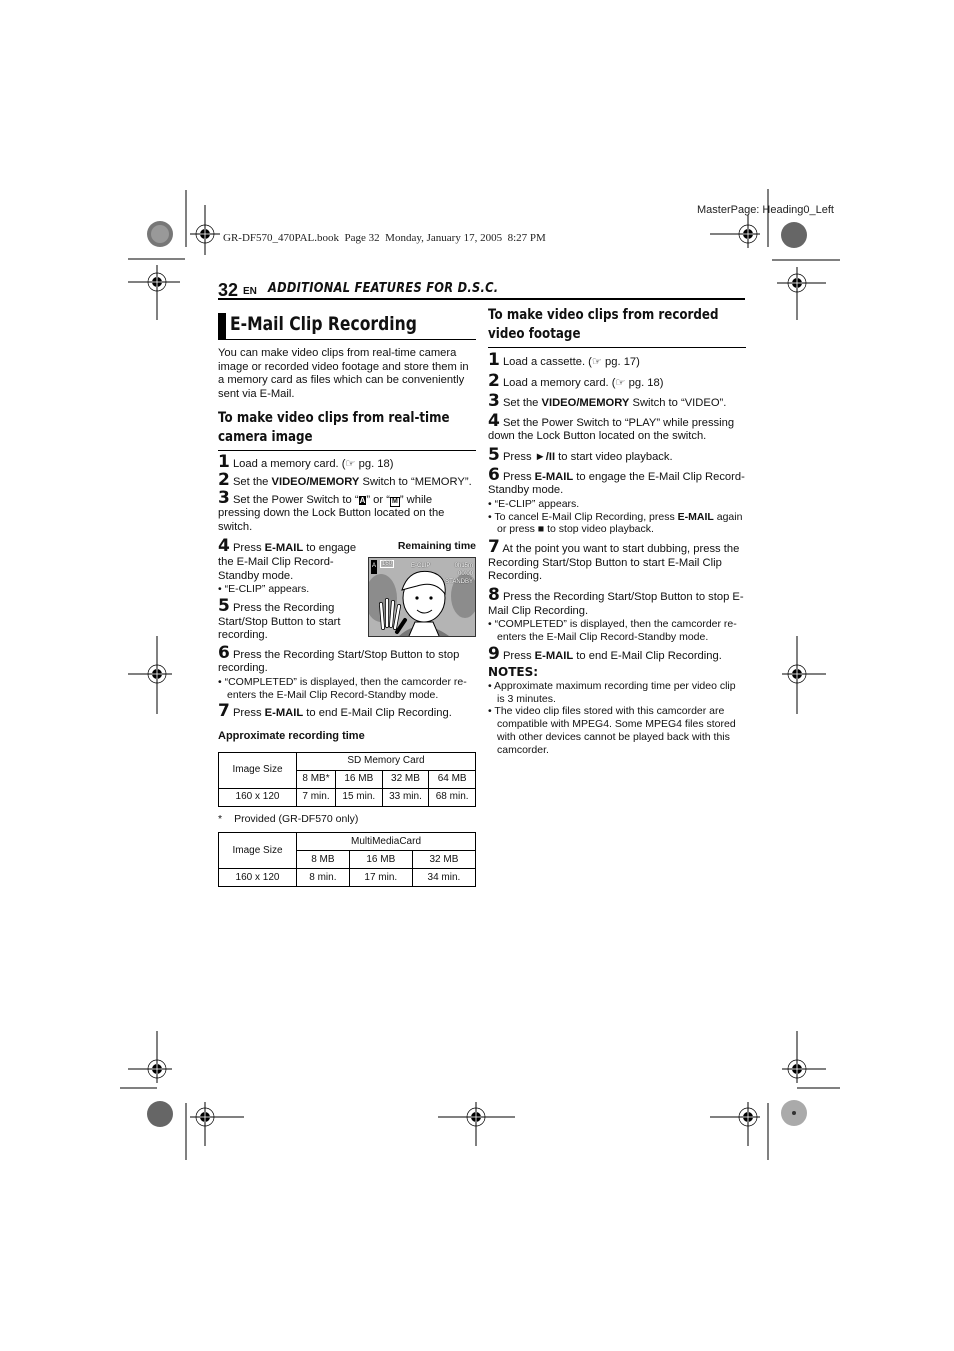 Image resolution: width=954 pixels, height=1351 pixels. I want to click on step-1: 1 Load a memory card. (☞ pg. 18), so click(306, 462).